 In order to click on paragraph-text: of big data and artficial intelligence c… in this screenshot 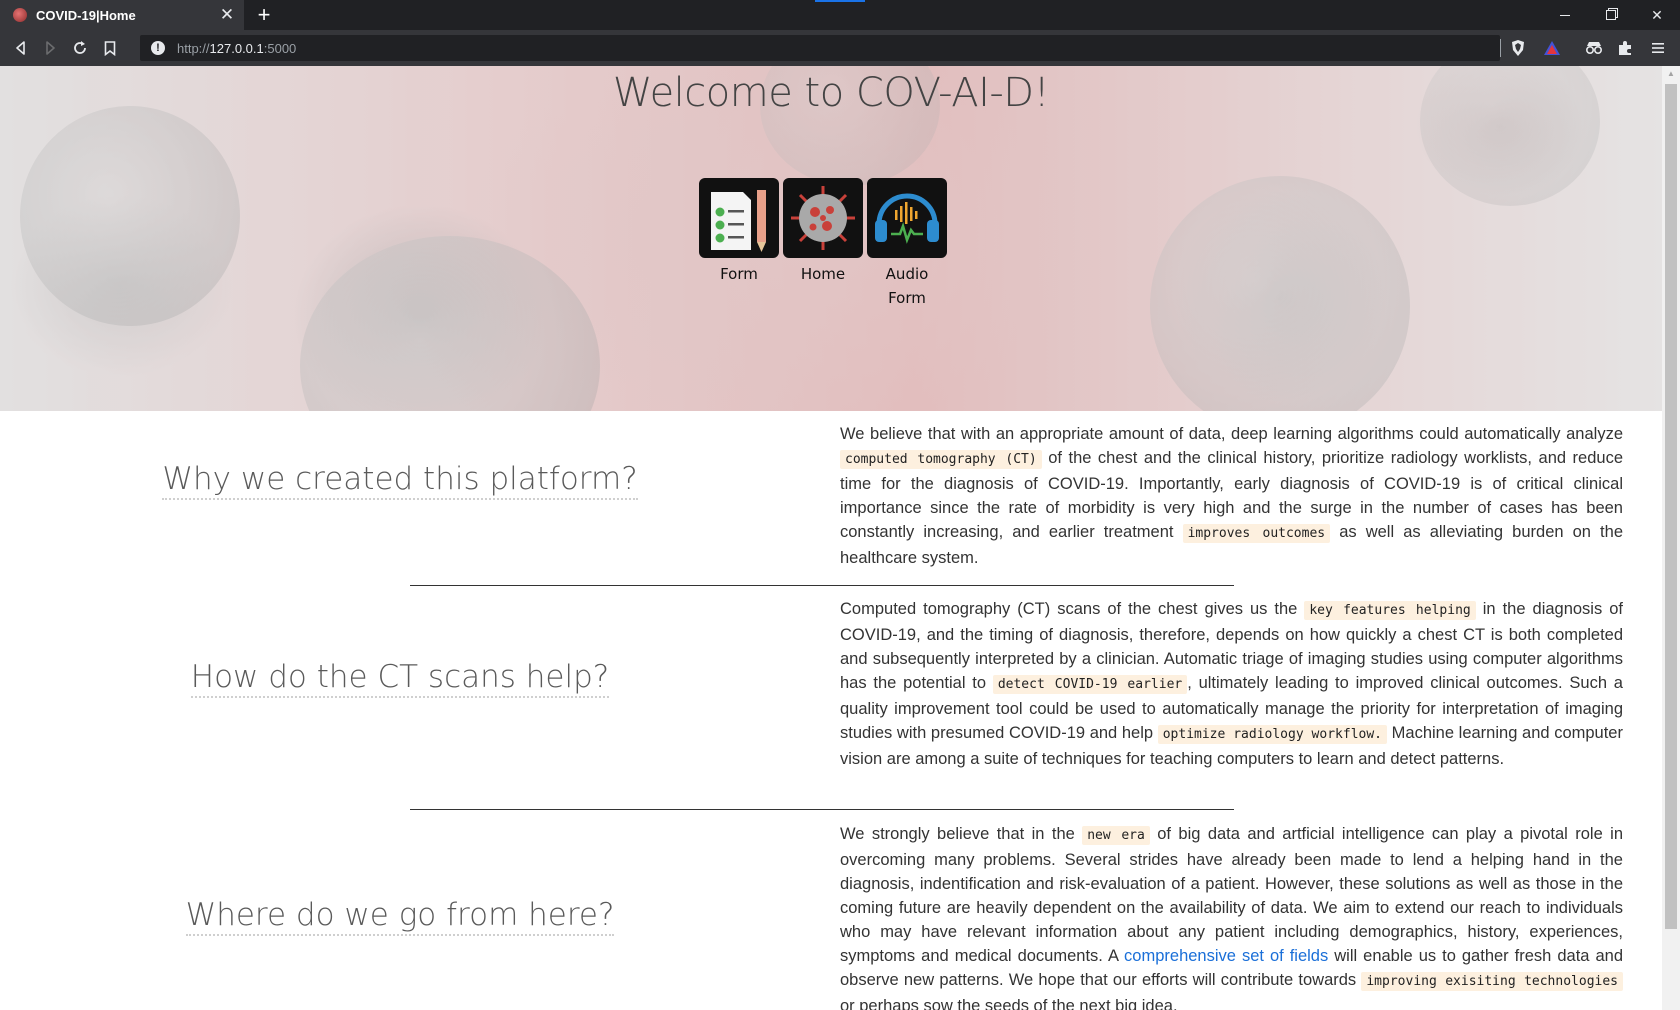, I will do `click(1231, 895)`.